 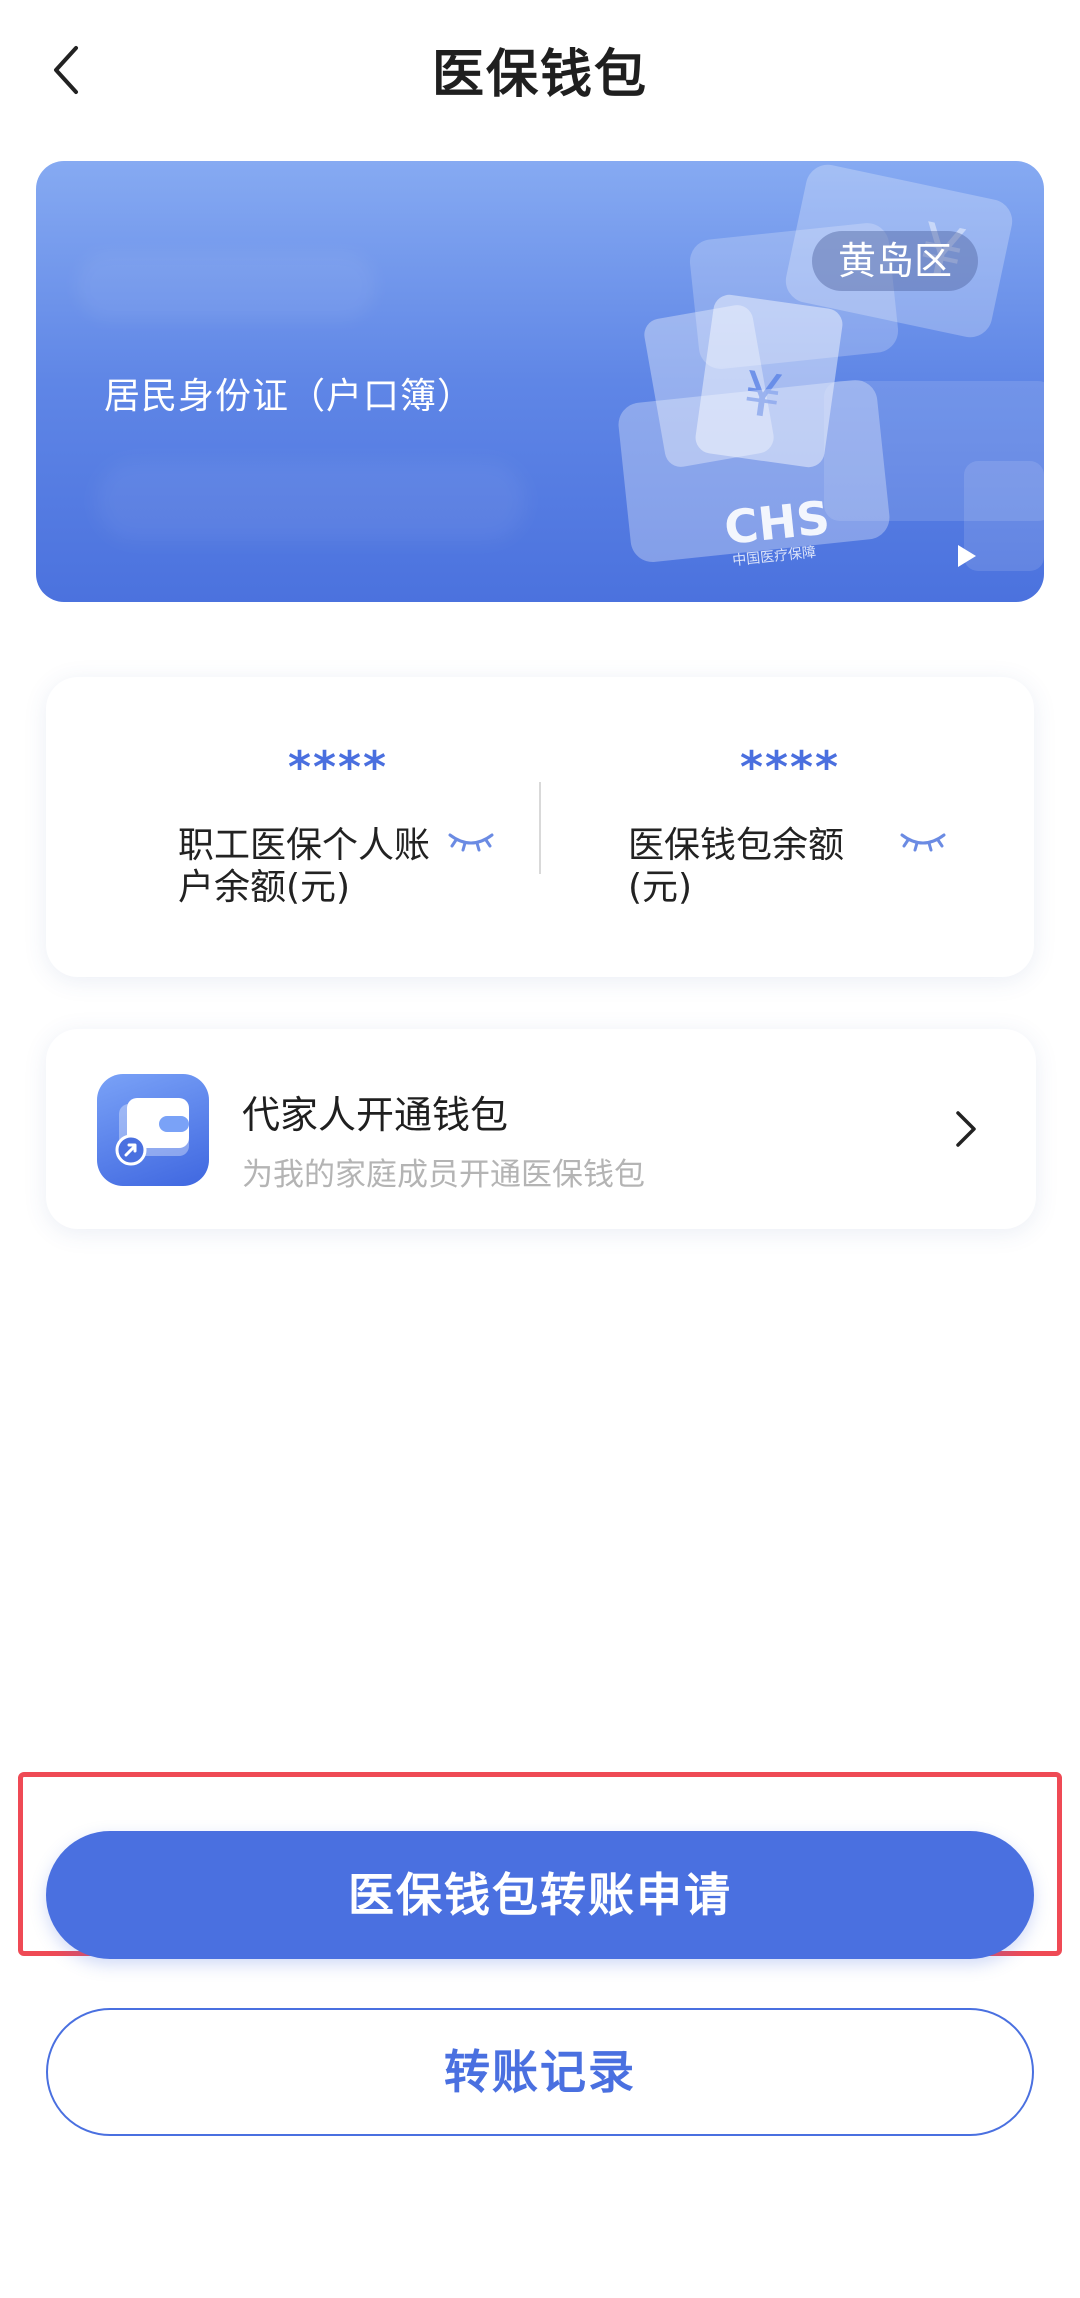 What do you see at coordinates (541, 1129) in the screenshot?
I see `family-wallet-entry: 代家人开通钱包 为我的家庭成员开通医保钱包` at bounding box center [541, 1129].